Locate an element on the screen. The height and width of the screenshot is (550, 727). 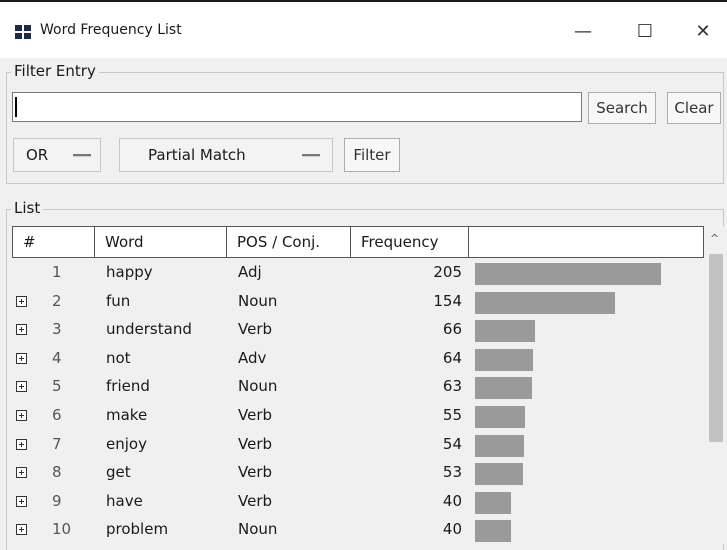
row-number: 6 is located at coordinates (57, 415).